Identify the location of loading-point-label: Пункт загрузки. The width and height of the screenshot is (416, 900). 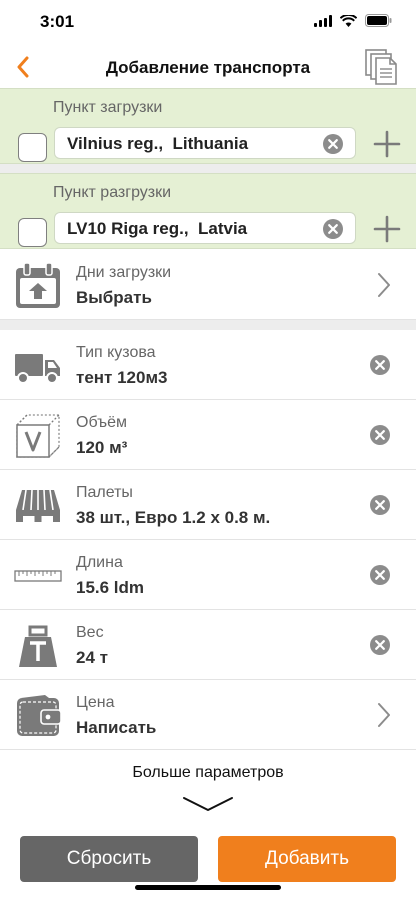
(108, 107).